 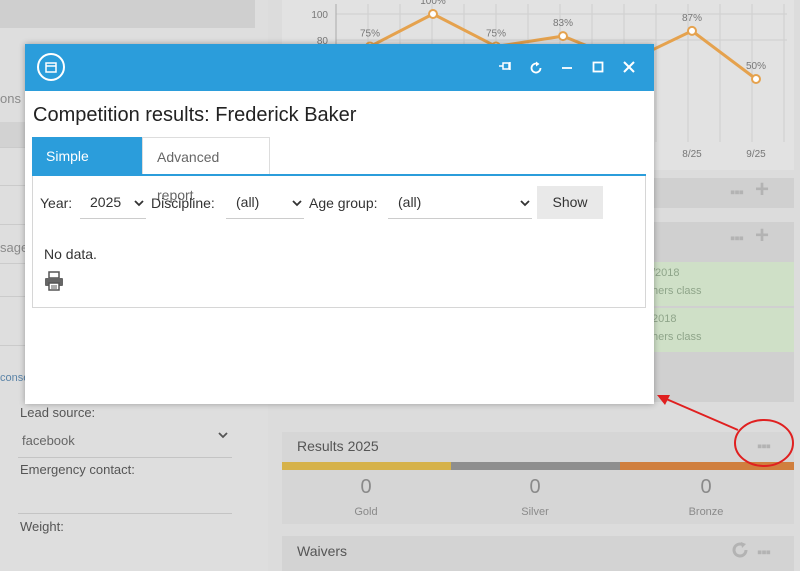 I want to click on discipline-select: (all), so click(x=265, y=203).